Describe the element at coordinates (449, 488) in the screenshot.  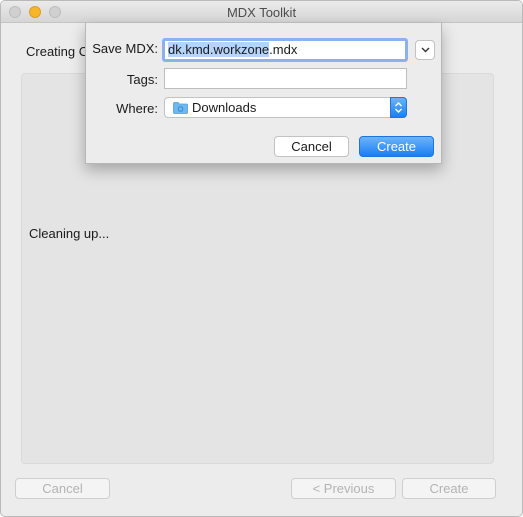
I see `create-button: Create` at that location.